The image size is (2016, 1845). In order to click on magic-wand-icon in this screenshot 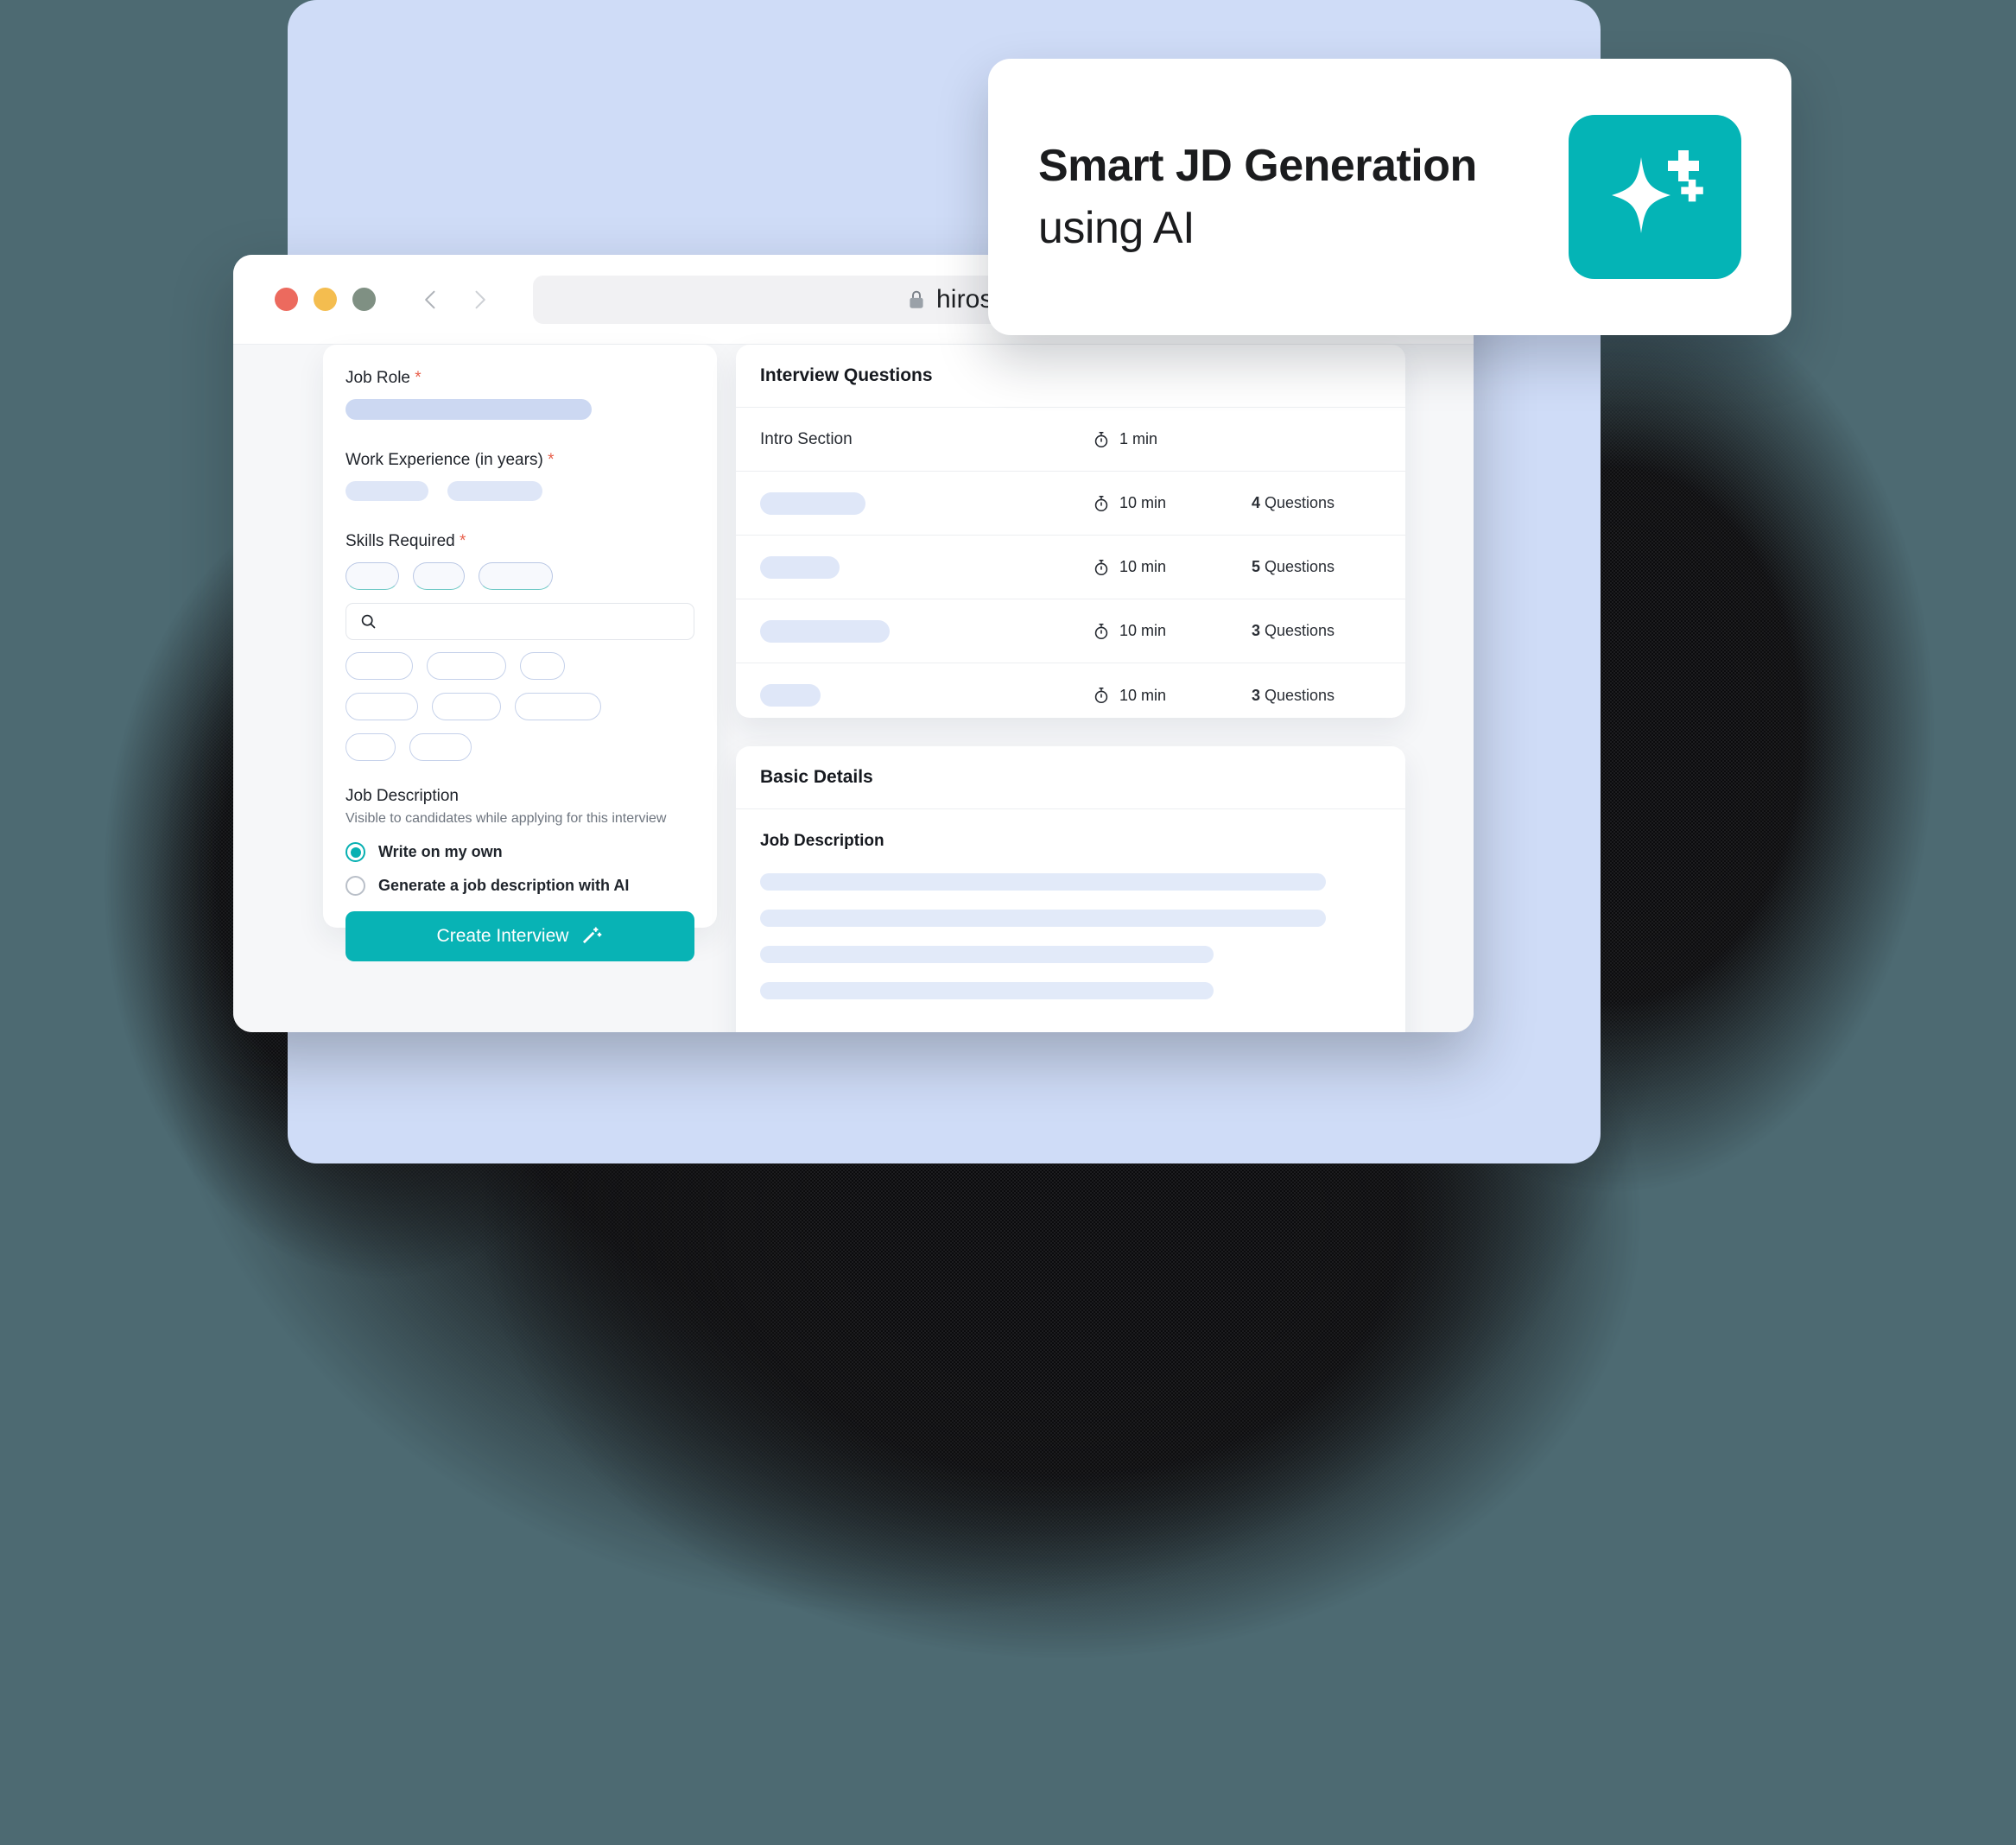, I will do `click(592, 935)`.